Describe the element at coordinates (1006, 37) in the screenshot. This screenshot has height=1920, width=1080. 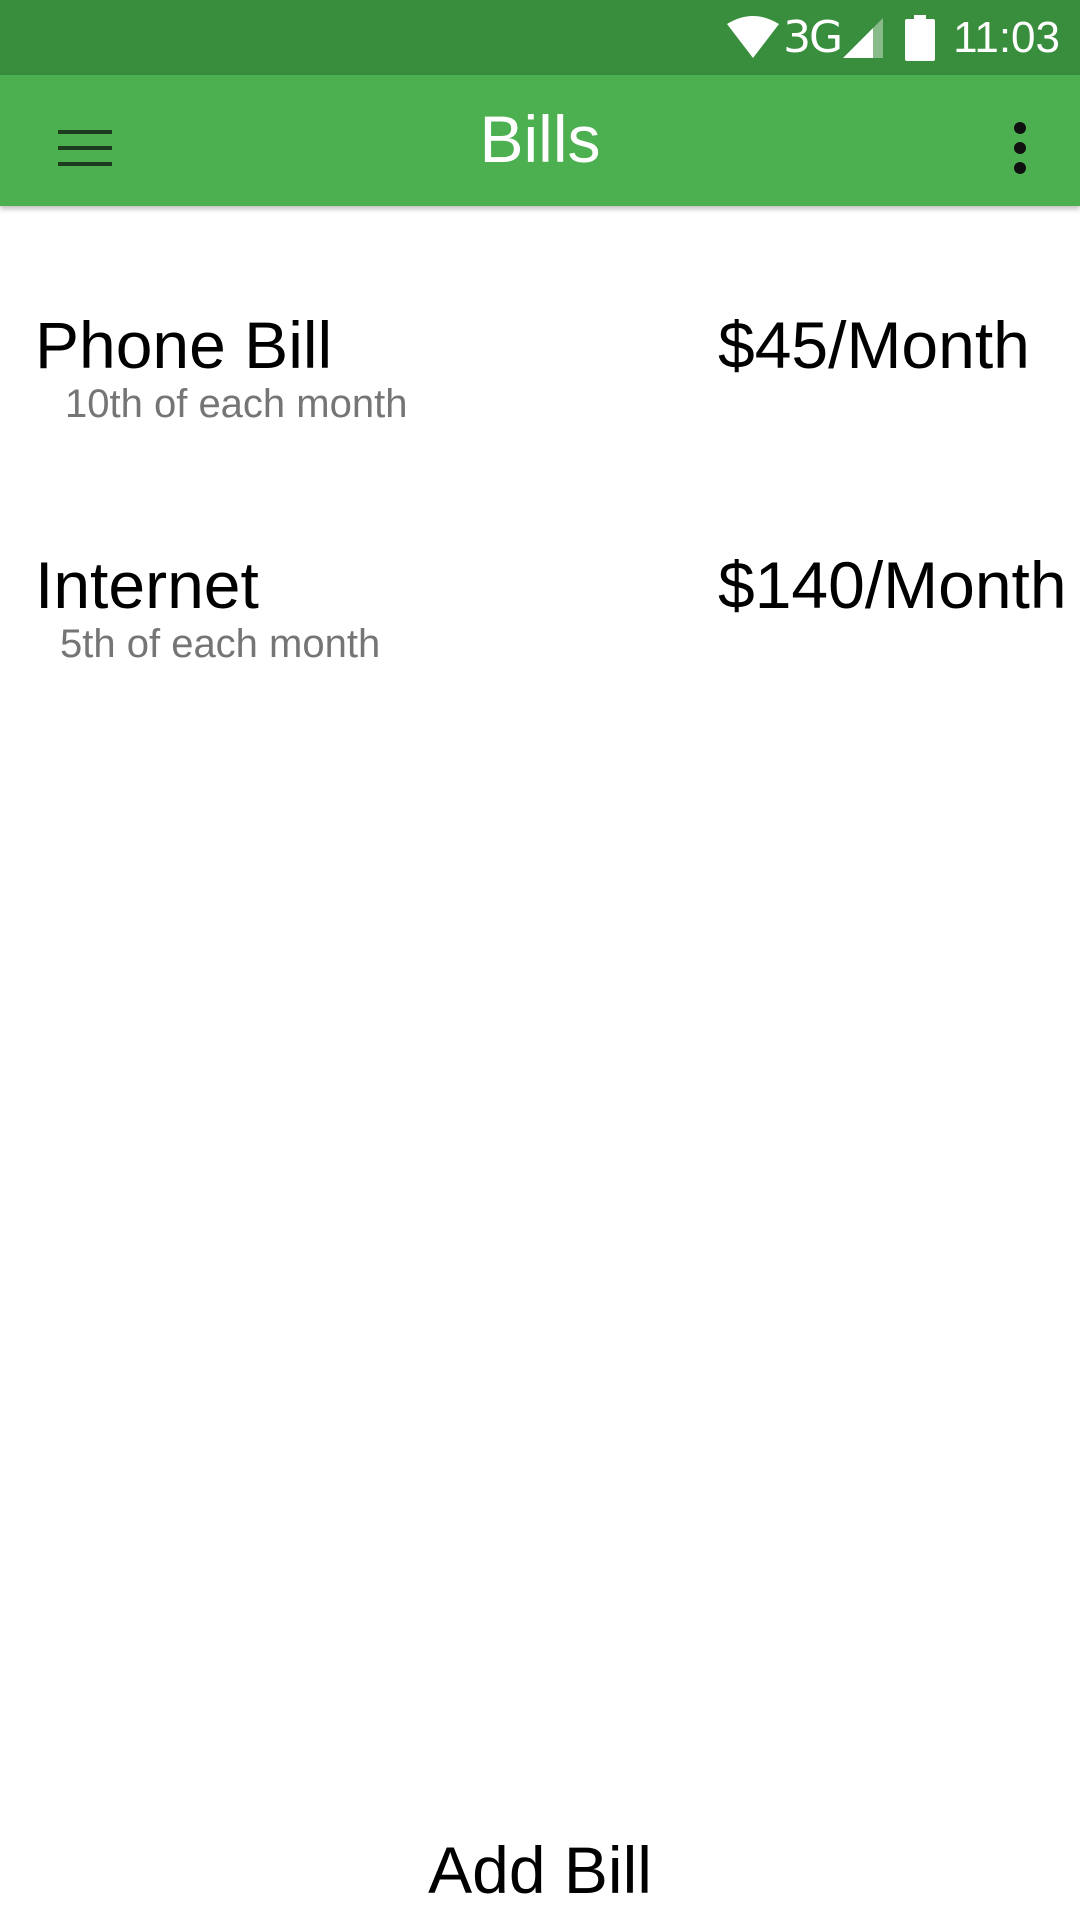
I see `clock: 11:03` at that location.